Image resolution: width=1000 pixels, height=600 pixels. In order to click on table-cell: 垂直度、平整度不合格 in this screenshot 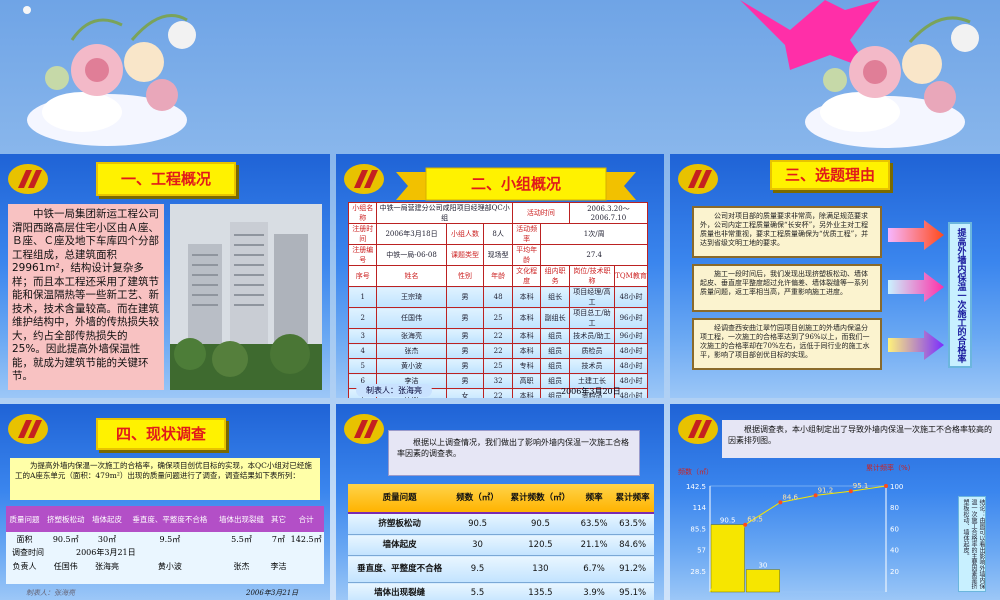, I will do `click(170, 519)`.